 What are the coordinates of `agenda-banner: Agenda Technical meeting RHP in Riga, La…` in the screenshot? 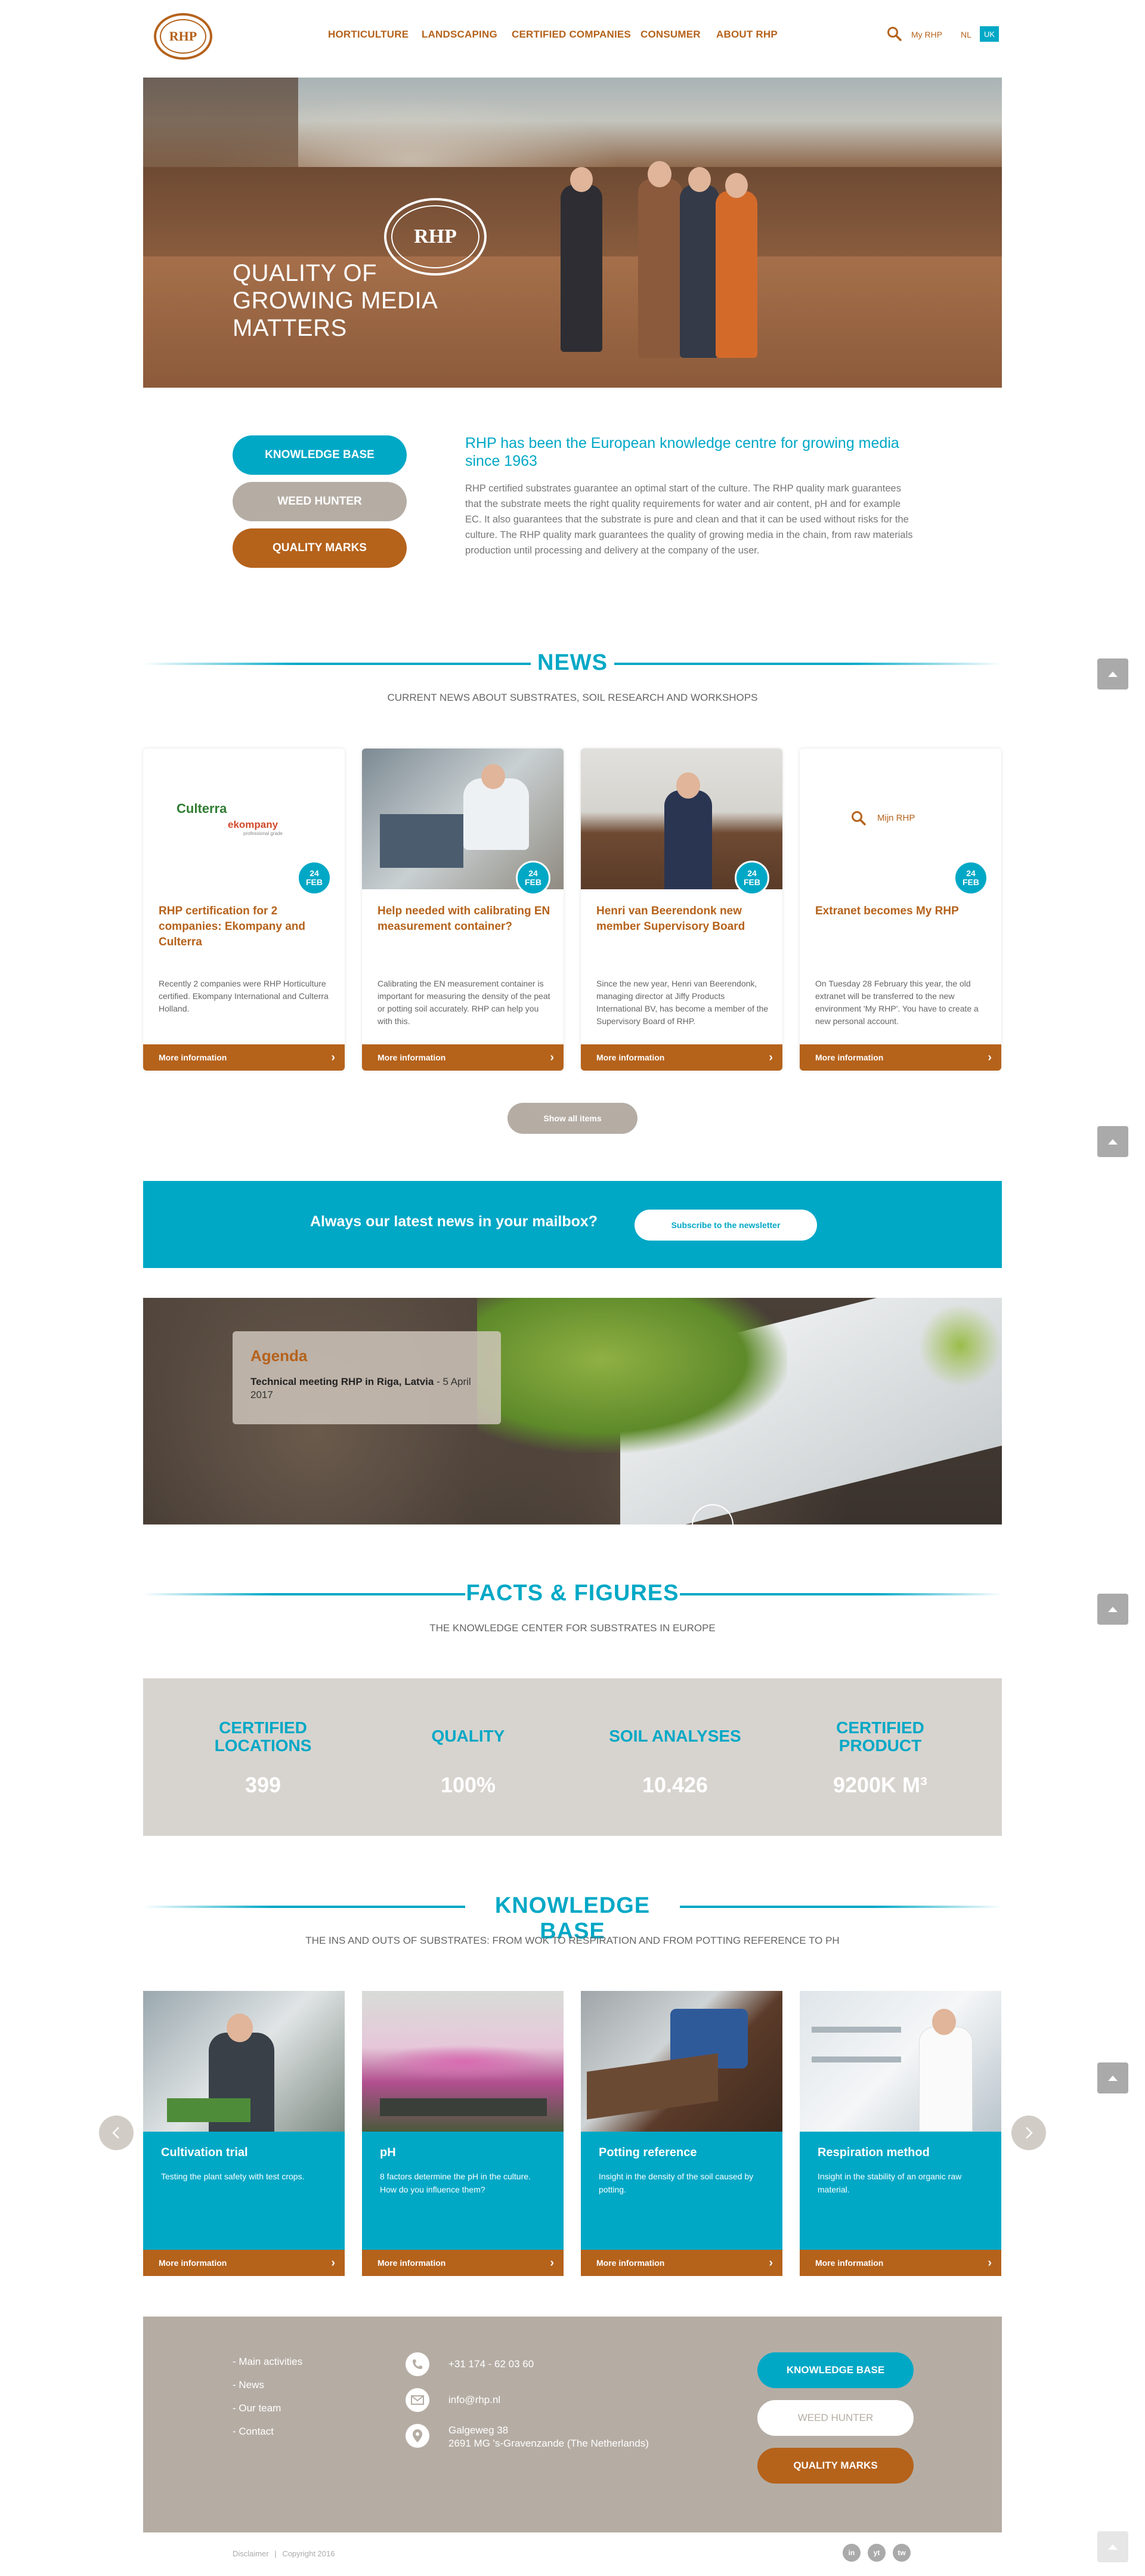 It's located at (572, 1411).